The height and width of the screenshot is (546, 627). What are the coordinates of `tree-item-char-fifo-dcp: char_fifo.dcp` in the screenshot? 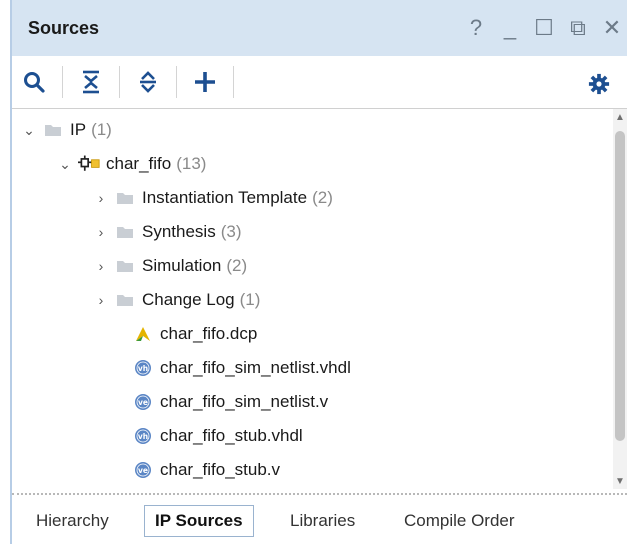 It's located at (312, 334).